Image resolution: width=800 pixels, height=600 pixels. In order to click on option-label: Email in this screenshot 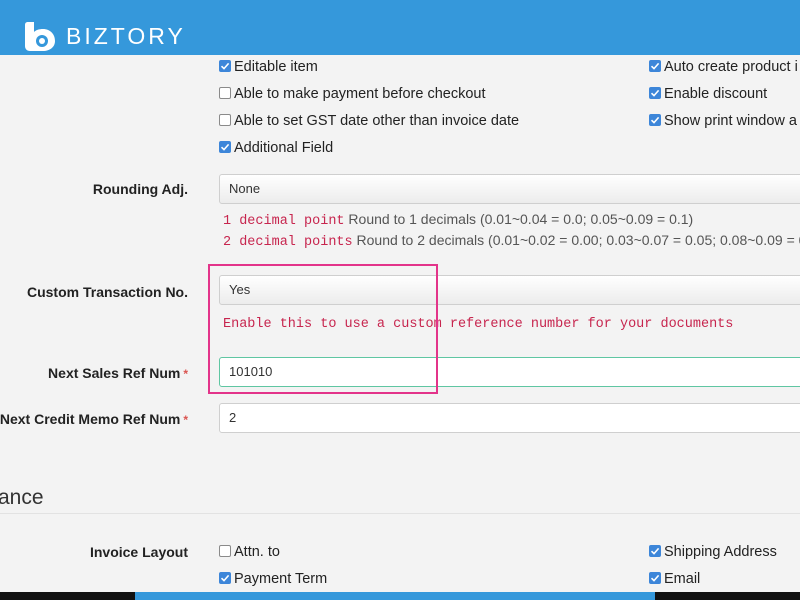, I will do `click(682, 579)`.